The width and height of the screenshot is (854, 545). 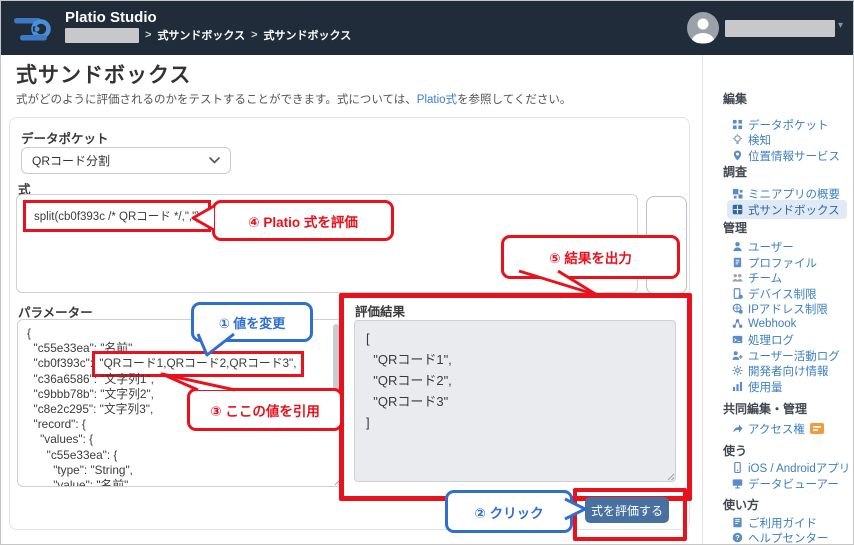 I want to click on sidebar-item-label: チーム, so click(x=765, y=278).